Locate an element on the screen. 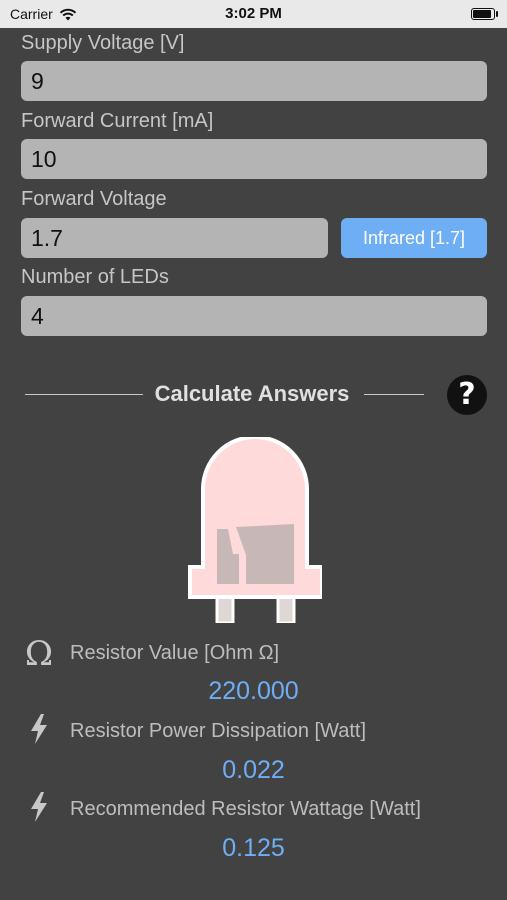 The height and width of the screenshot is (900, 507). status-bar: Carrier 3:02 PM is located at coordinates (253, 14).